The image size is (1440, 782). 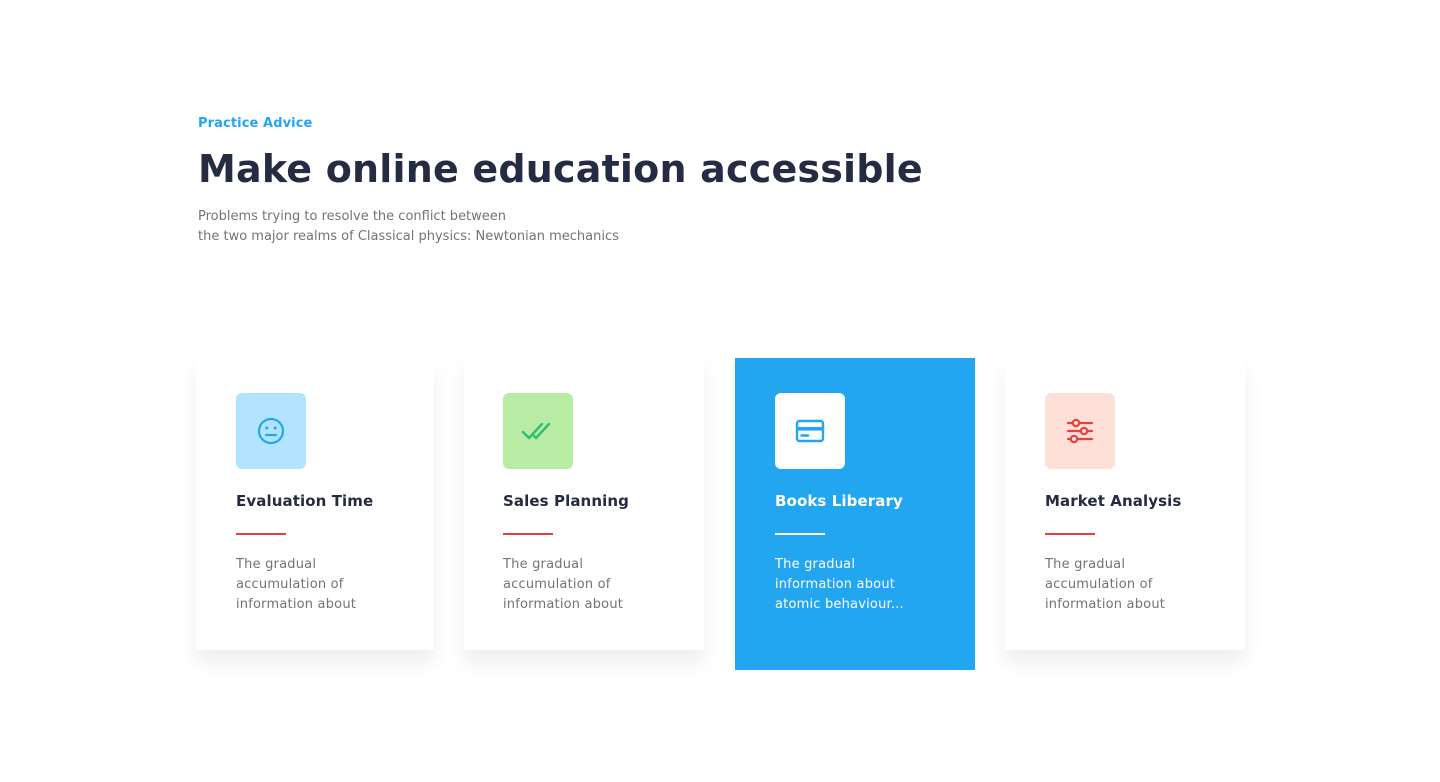 I want to click on neutral-face-icon, so click(x=271, y=431).